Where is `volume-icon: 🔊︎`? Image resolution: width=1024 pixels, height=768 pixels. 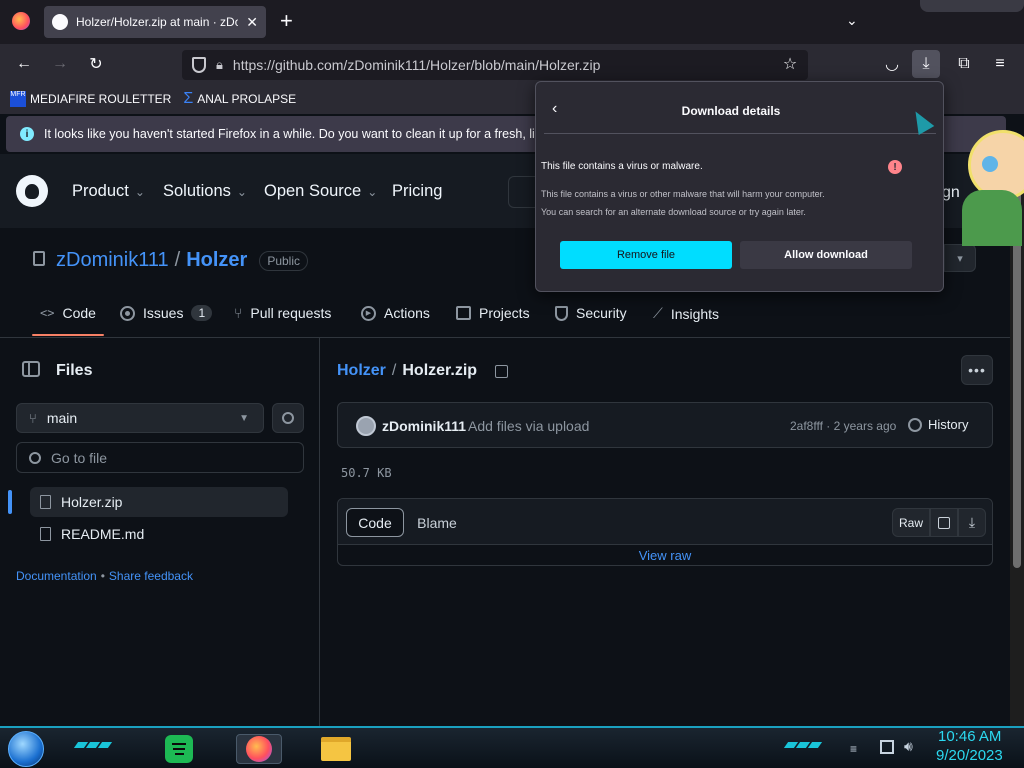 volume-icon: 🔊︎ is located at coordinates (908, 746).